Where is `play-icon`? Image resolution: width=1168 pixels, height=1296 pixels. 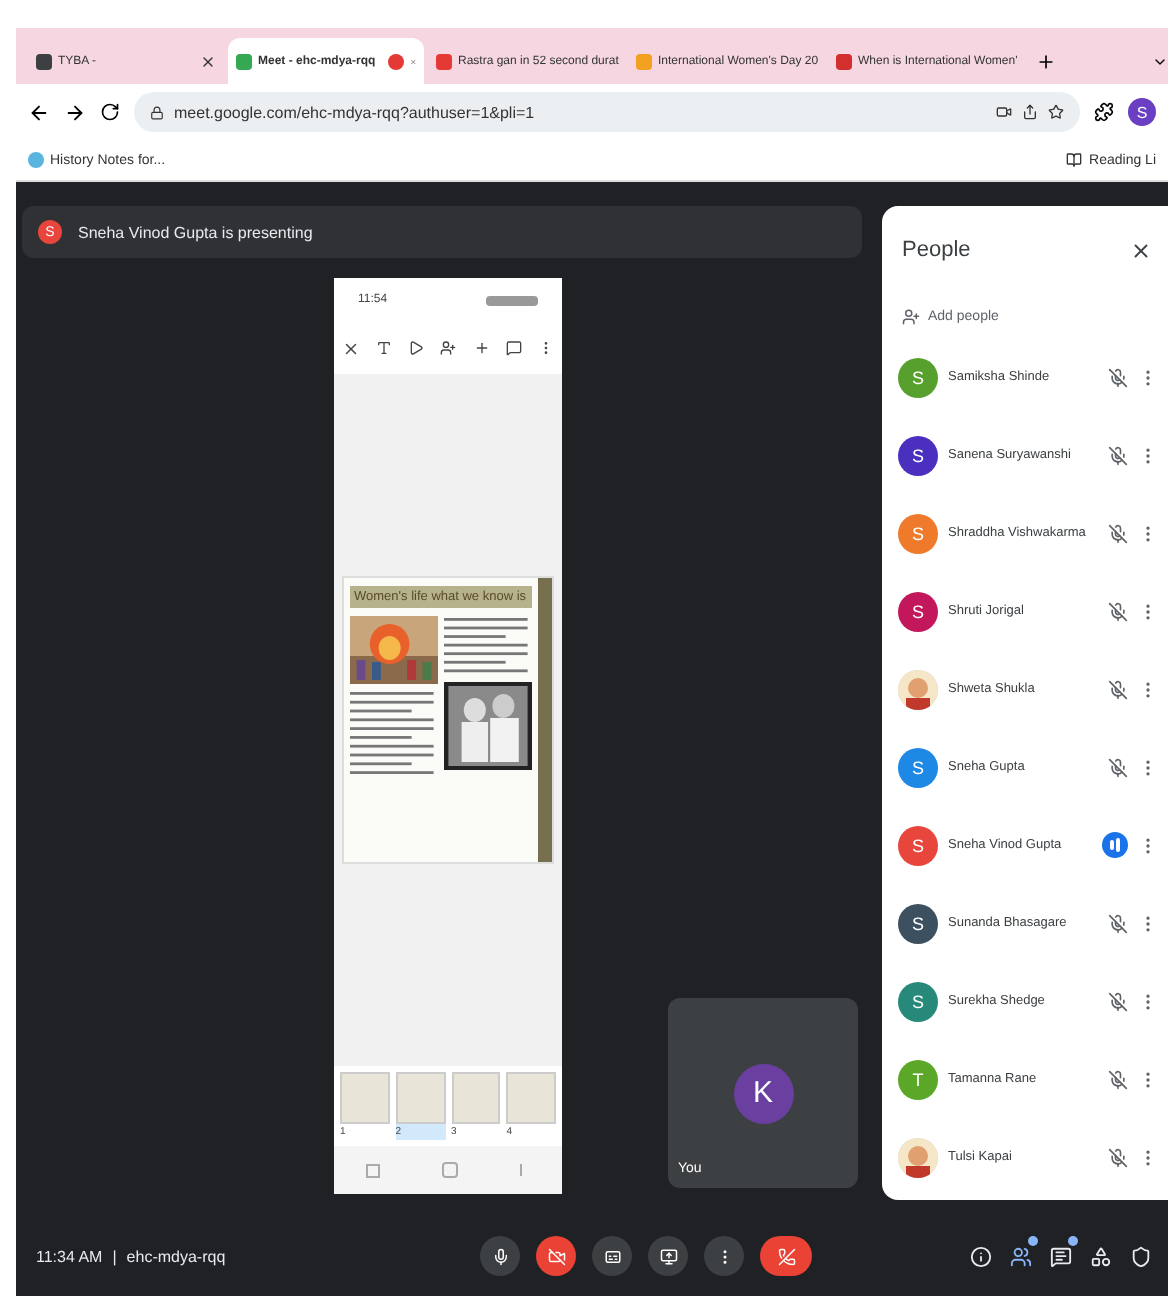 play-icon is located at coordinates (416, 348).